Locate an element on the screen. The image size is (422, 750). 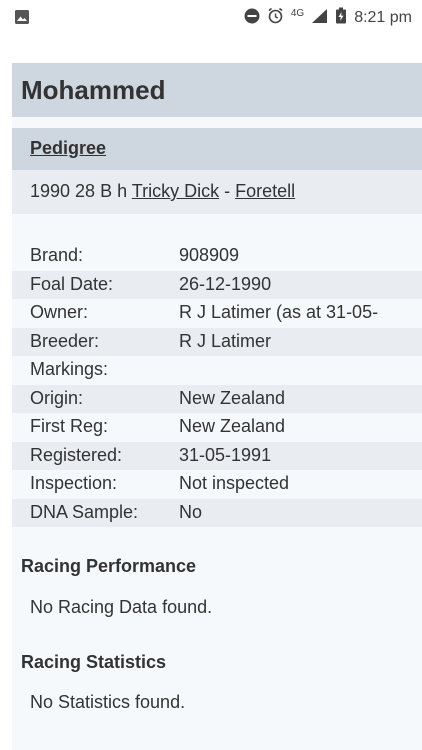
detail-row: Breeder: R J Latimer is located at coordinates (217, 341).